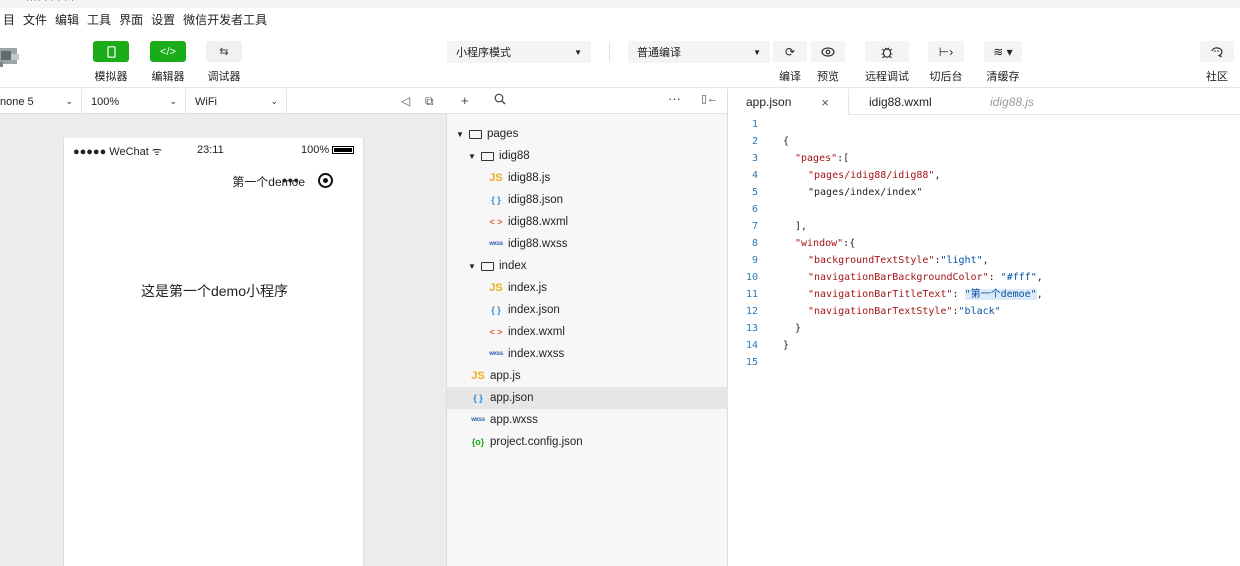  Describe the element at coordinates (674, 98) in the screenshot. I see `more-options-icon: ···` at that location.